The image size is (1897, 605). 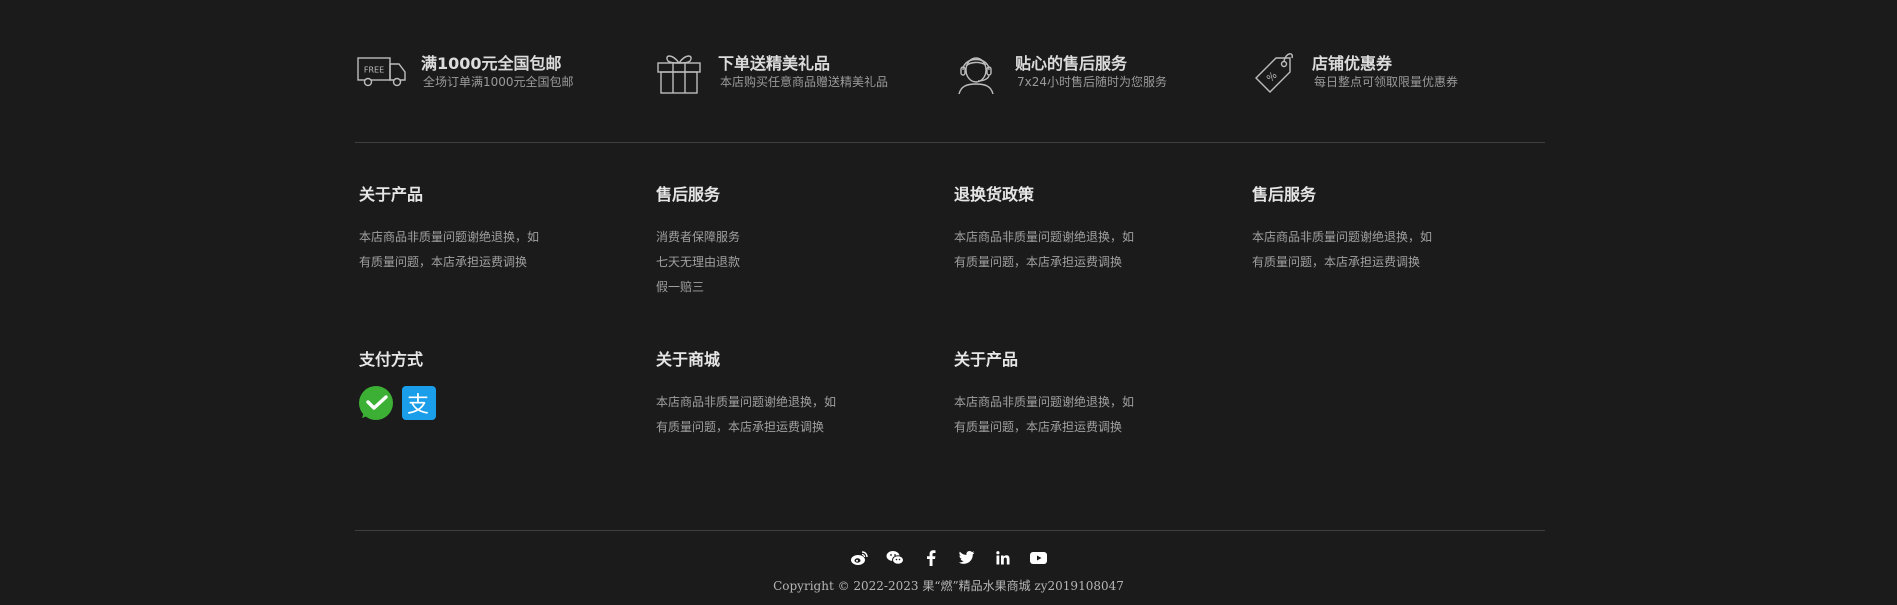 I want to click on feature-after-sales: 贴心的售后服务 7x24小时售后随时为您服务, so click(x=1094, y=72).